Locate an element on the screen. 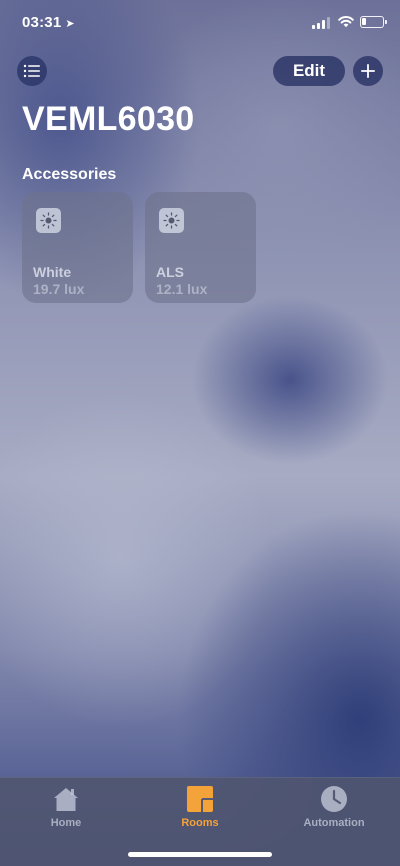 This screenshot has height=866, width=400. menu-button is located at coordinates (32, 71).